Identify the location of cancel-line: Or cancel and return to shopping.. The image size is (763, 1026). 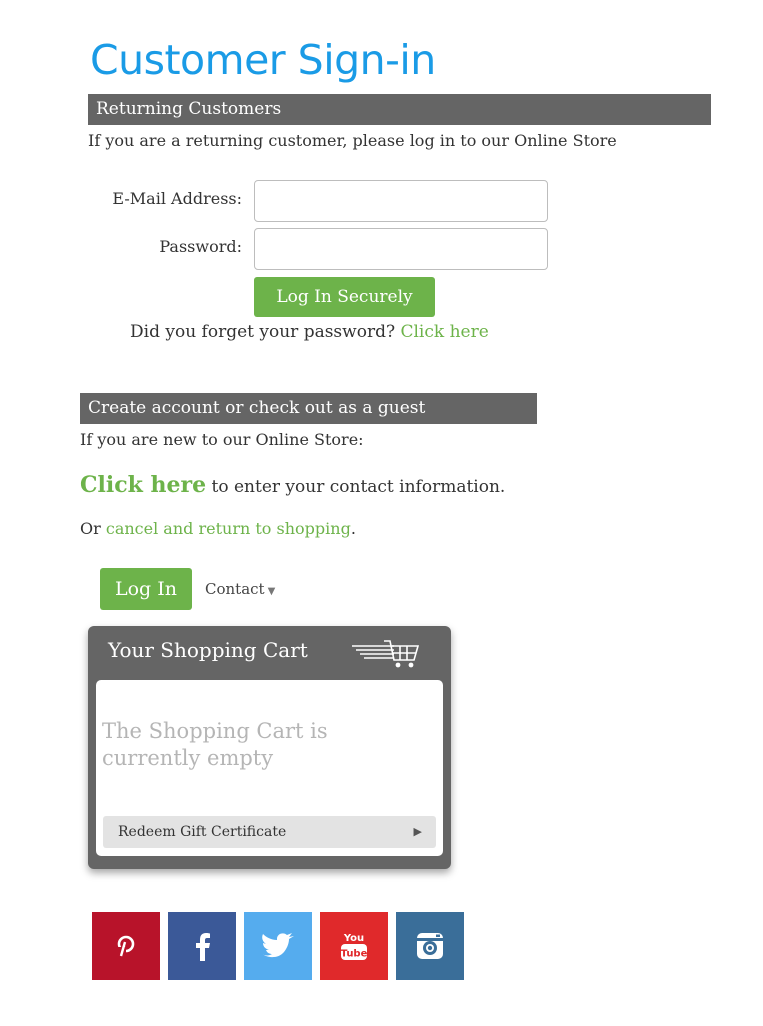
(218, 528).